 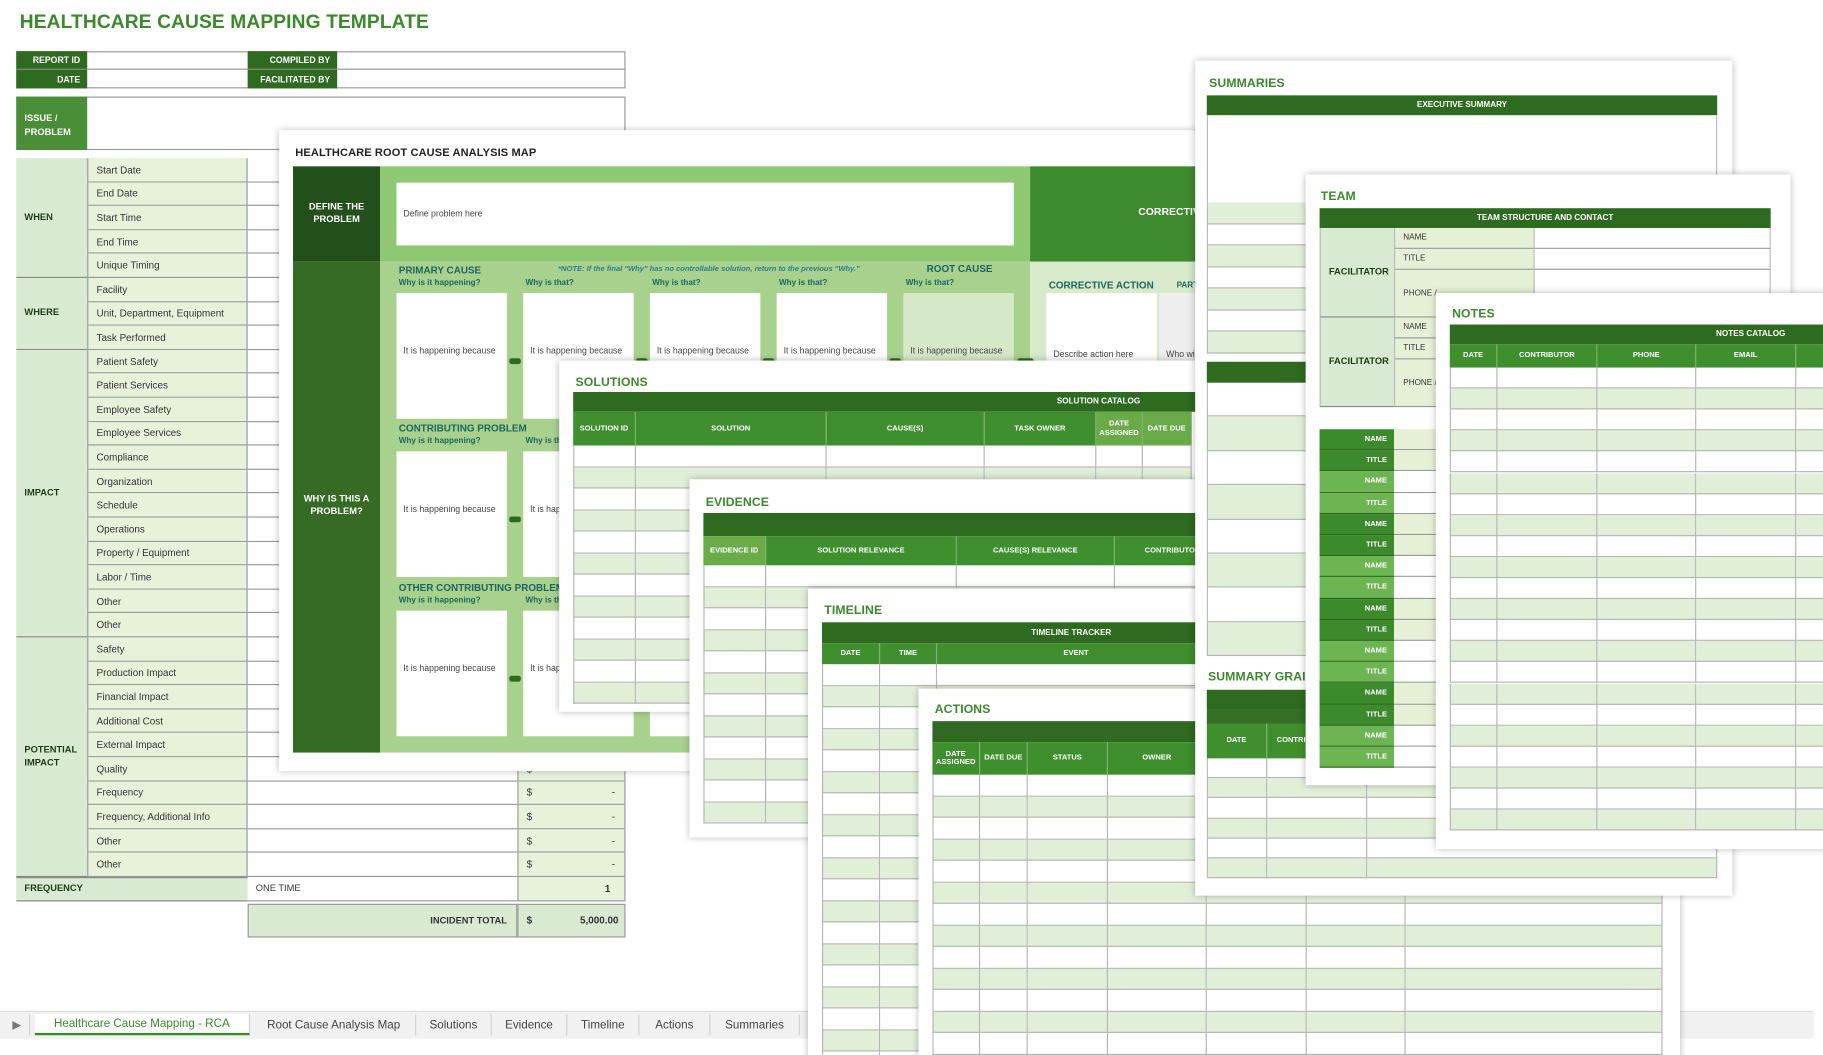 I want to click on scroll-tabs-right-icon: ▶, so click(x=18, y=1025).